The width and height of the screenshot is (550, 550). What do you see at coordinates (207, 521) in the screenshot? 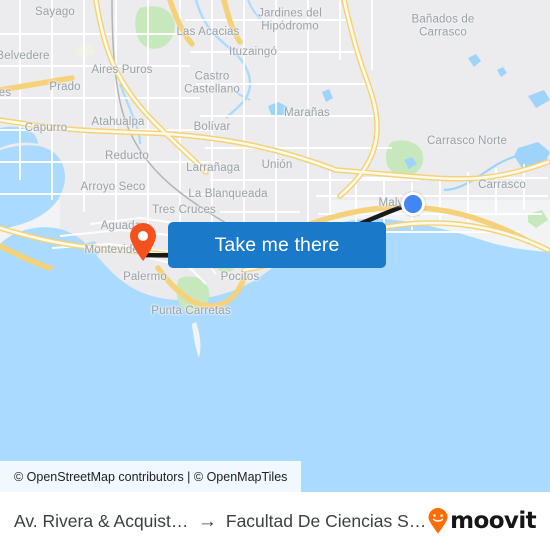
I see `arrow-right-icon: →` at bounding box center [207, 521].